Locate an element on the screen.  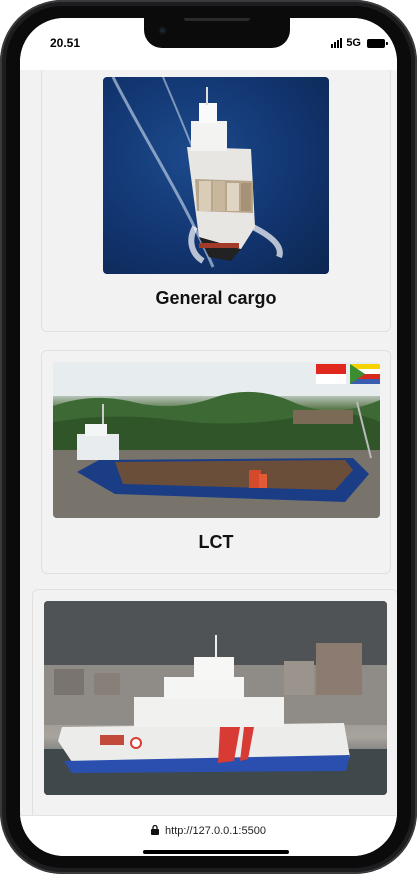
general-cargo-image is located at coordinates (216, 175).